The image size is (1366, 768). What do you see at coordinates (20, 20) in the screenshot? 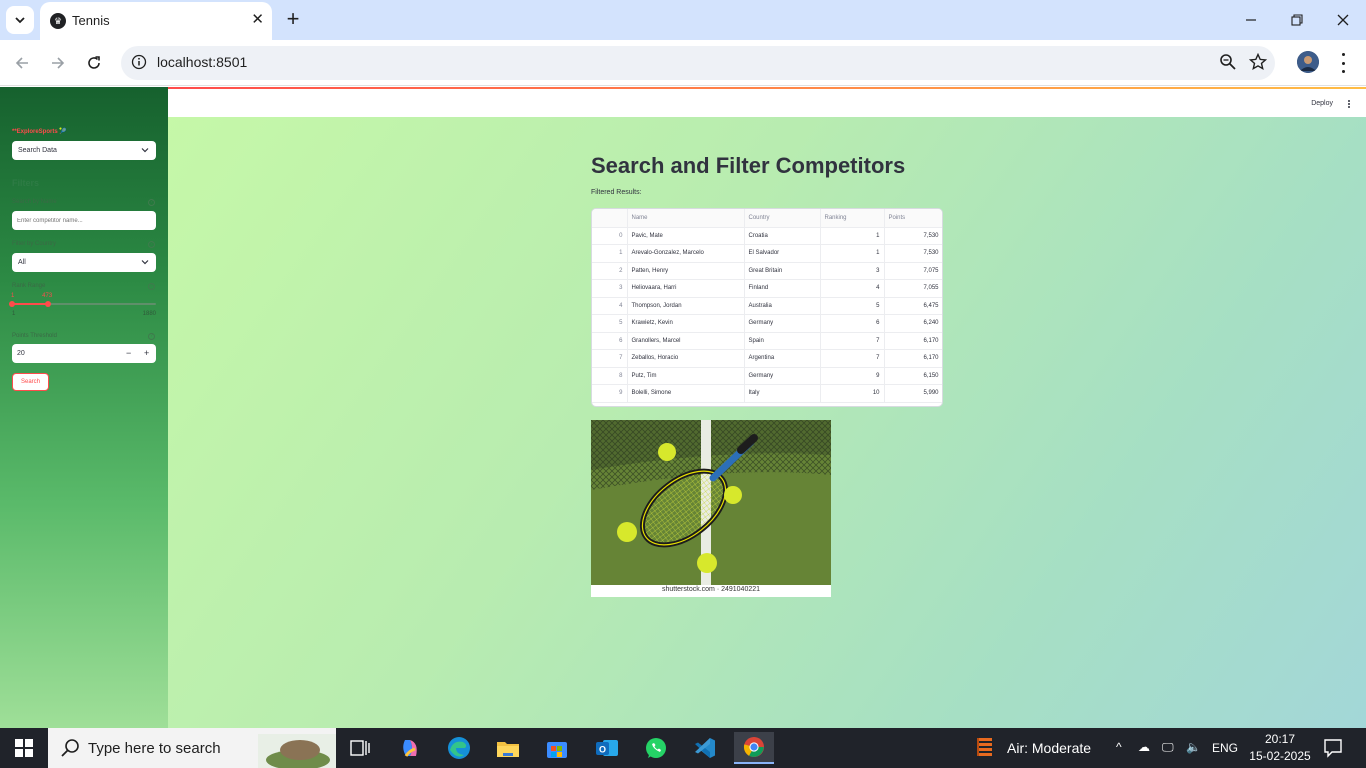
I see `tab-search-button` at bounding box center [20, 20].